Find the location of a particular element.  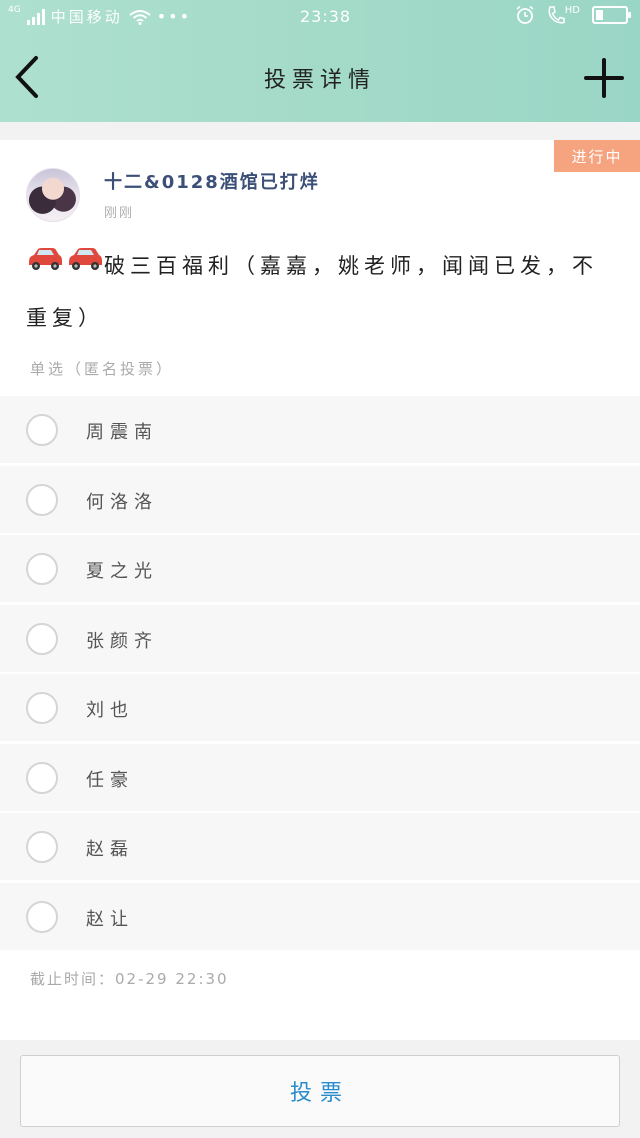

vote-submit-button: 投票 is located at coordinates (320, 1091).